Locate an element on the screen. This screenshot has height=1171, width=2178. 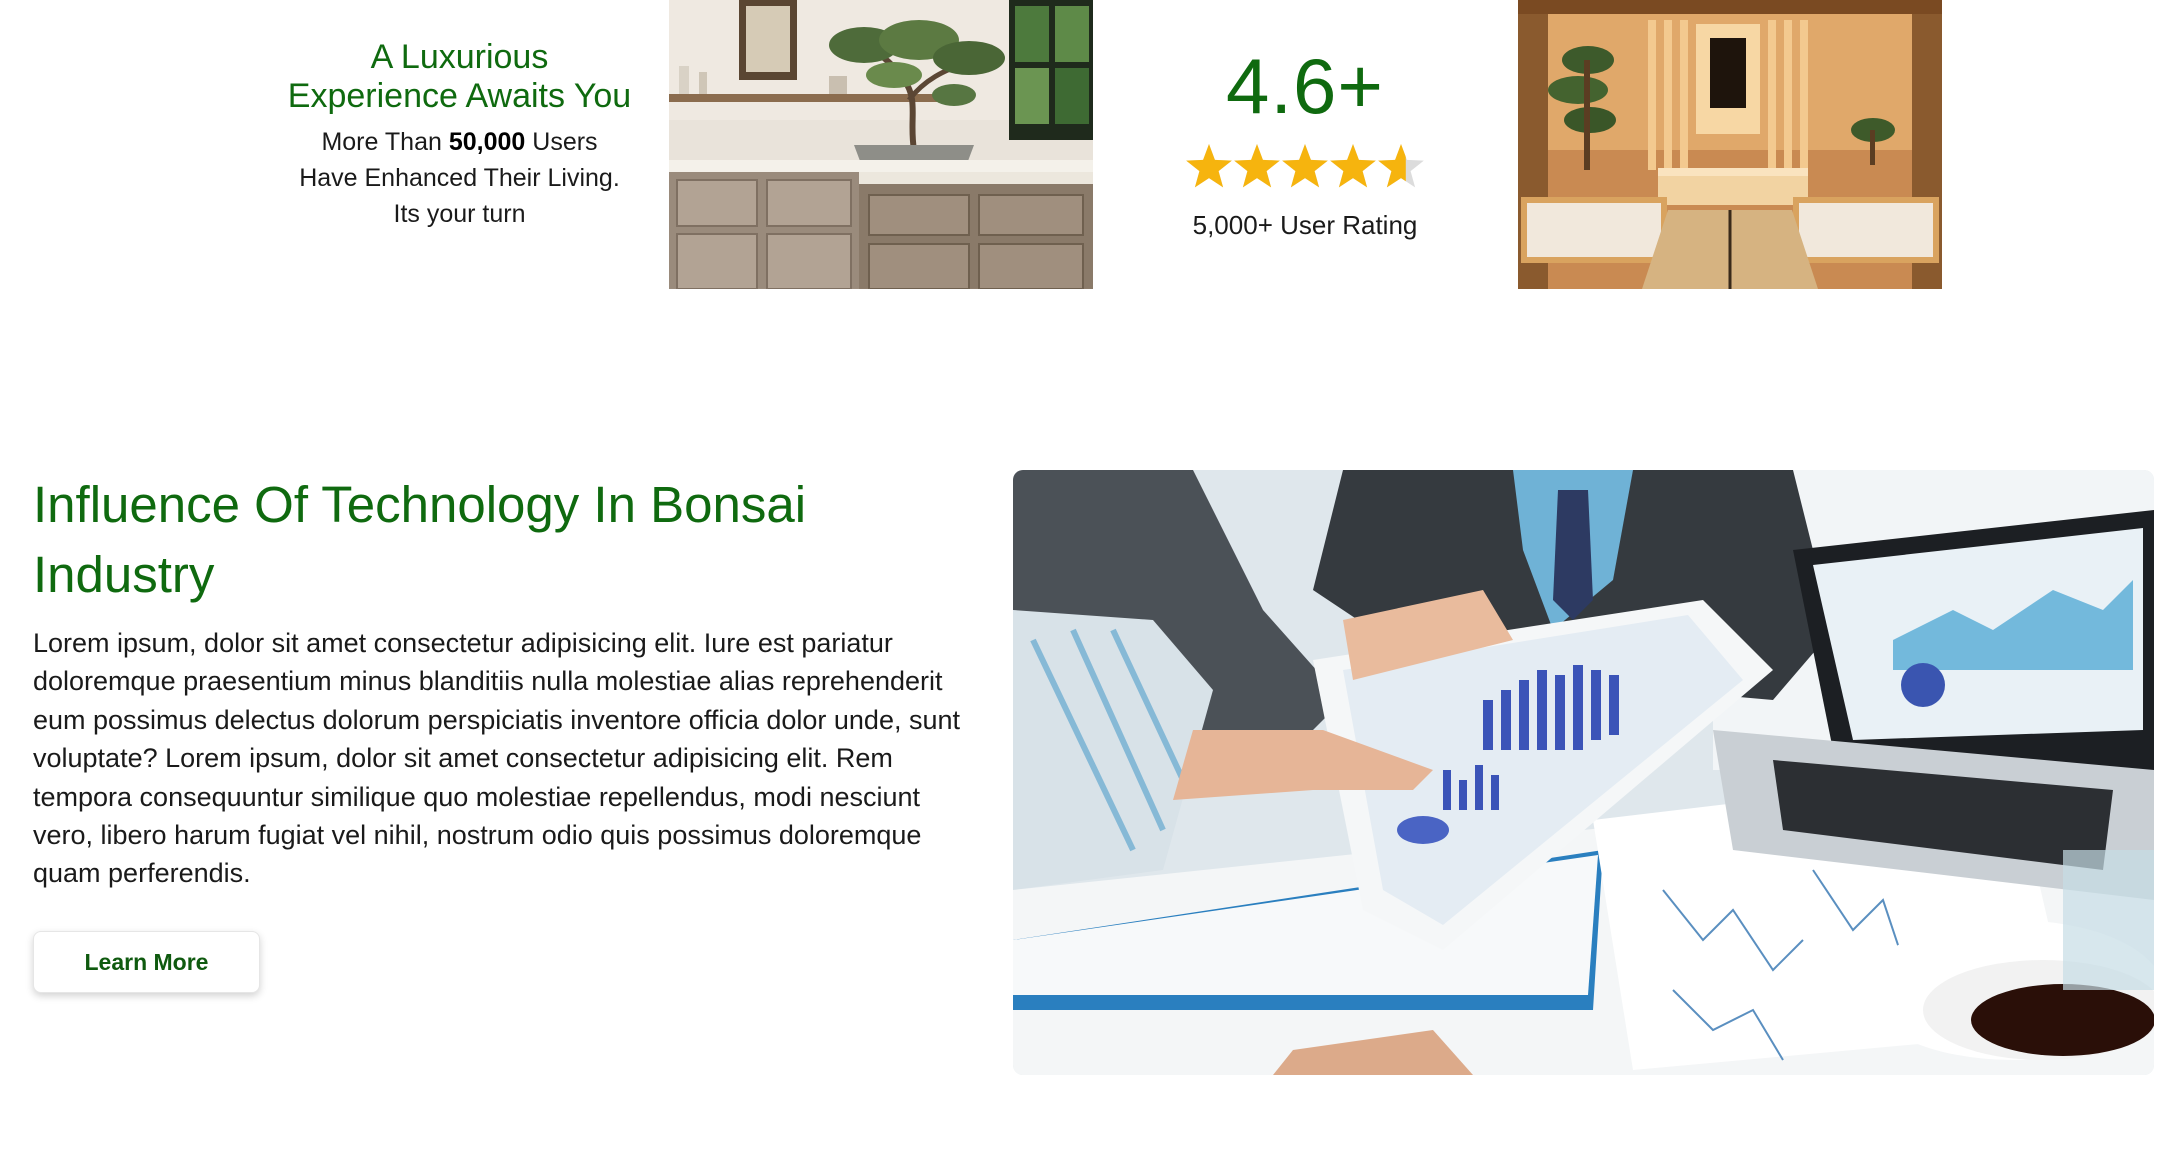
rating-block: 4.6+ 5,000+ User Rating is located at coordinates (1305, 140).